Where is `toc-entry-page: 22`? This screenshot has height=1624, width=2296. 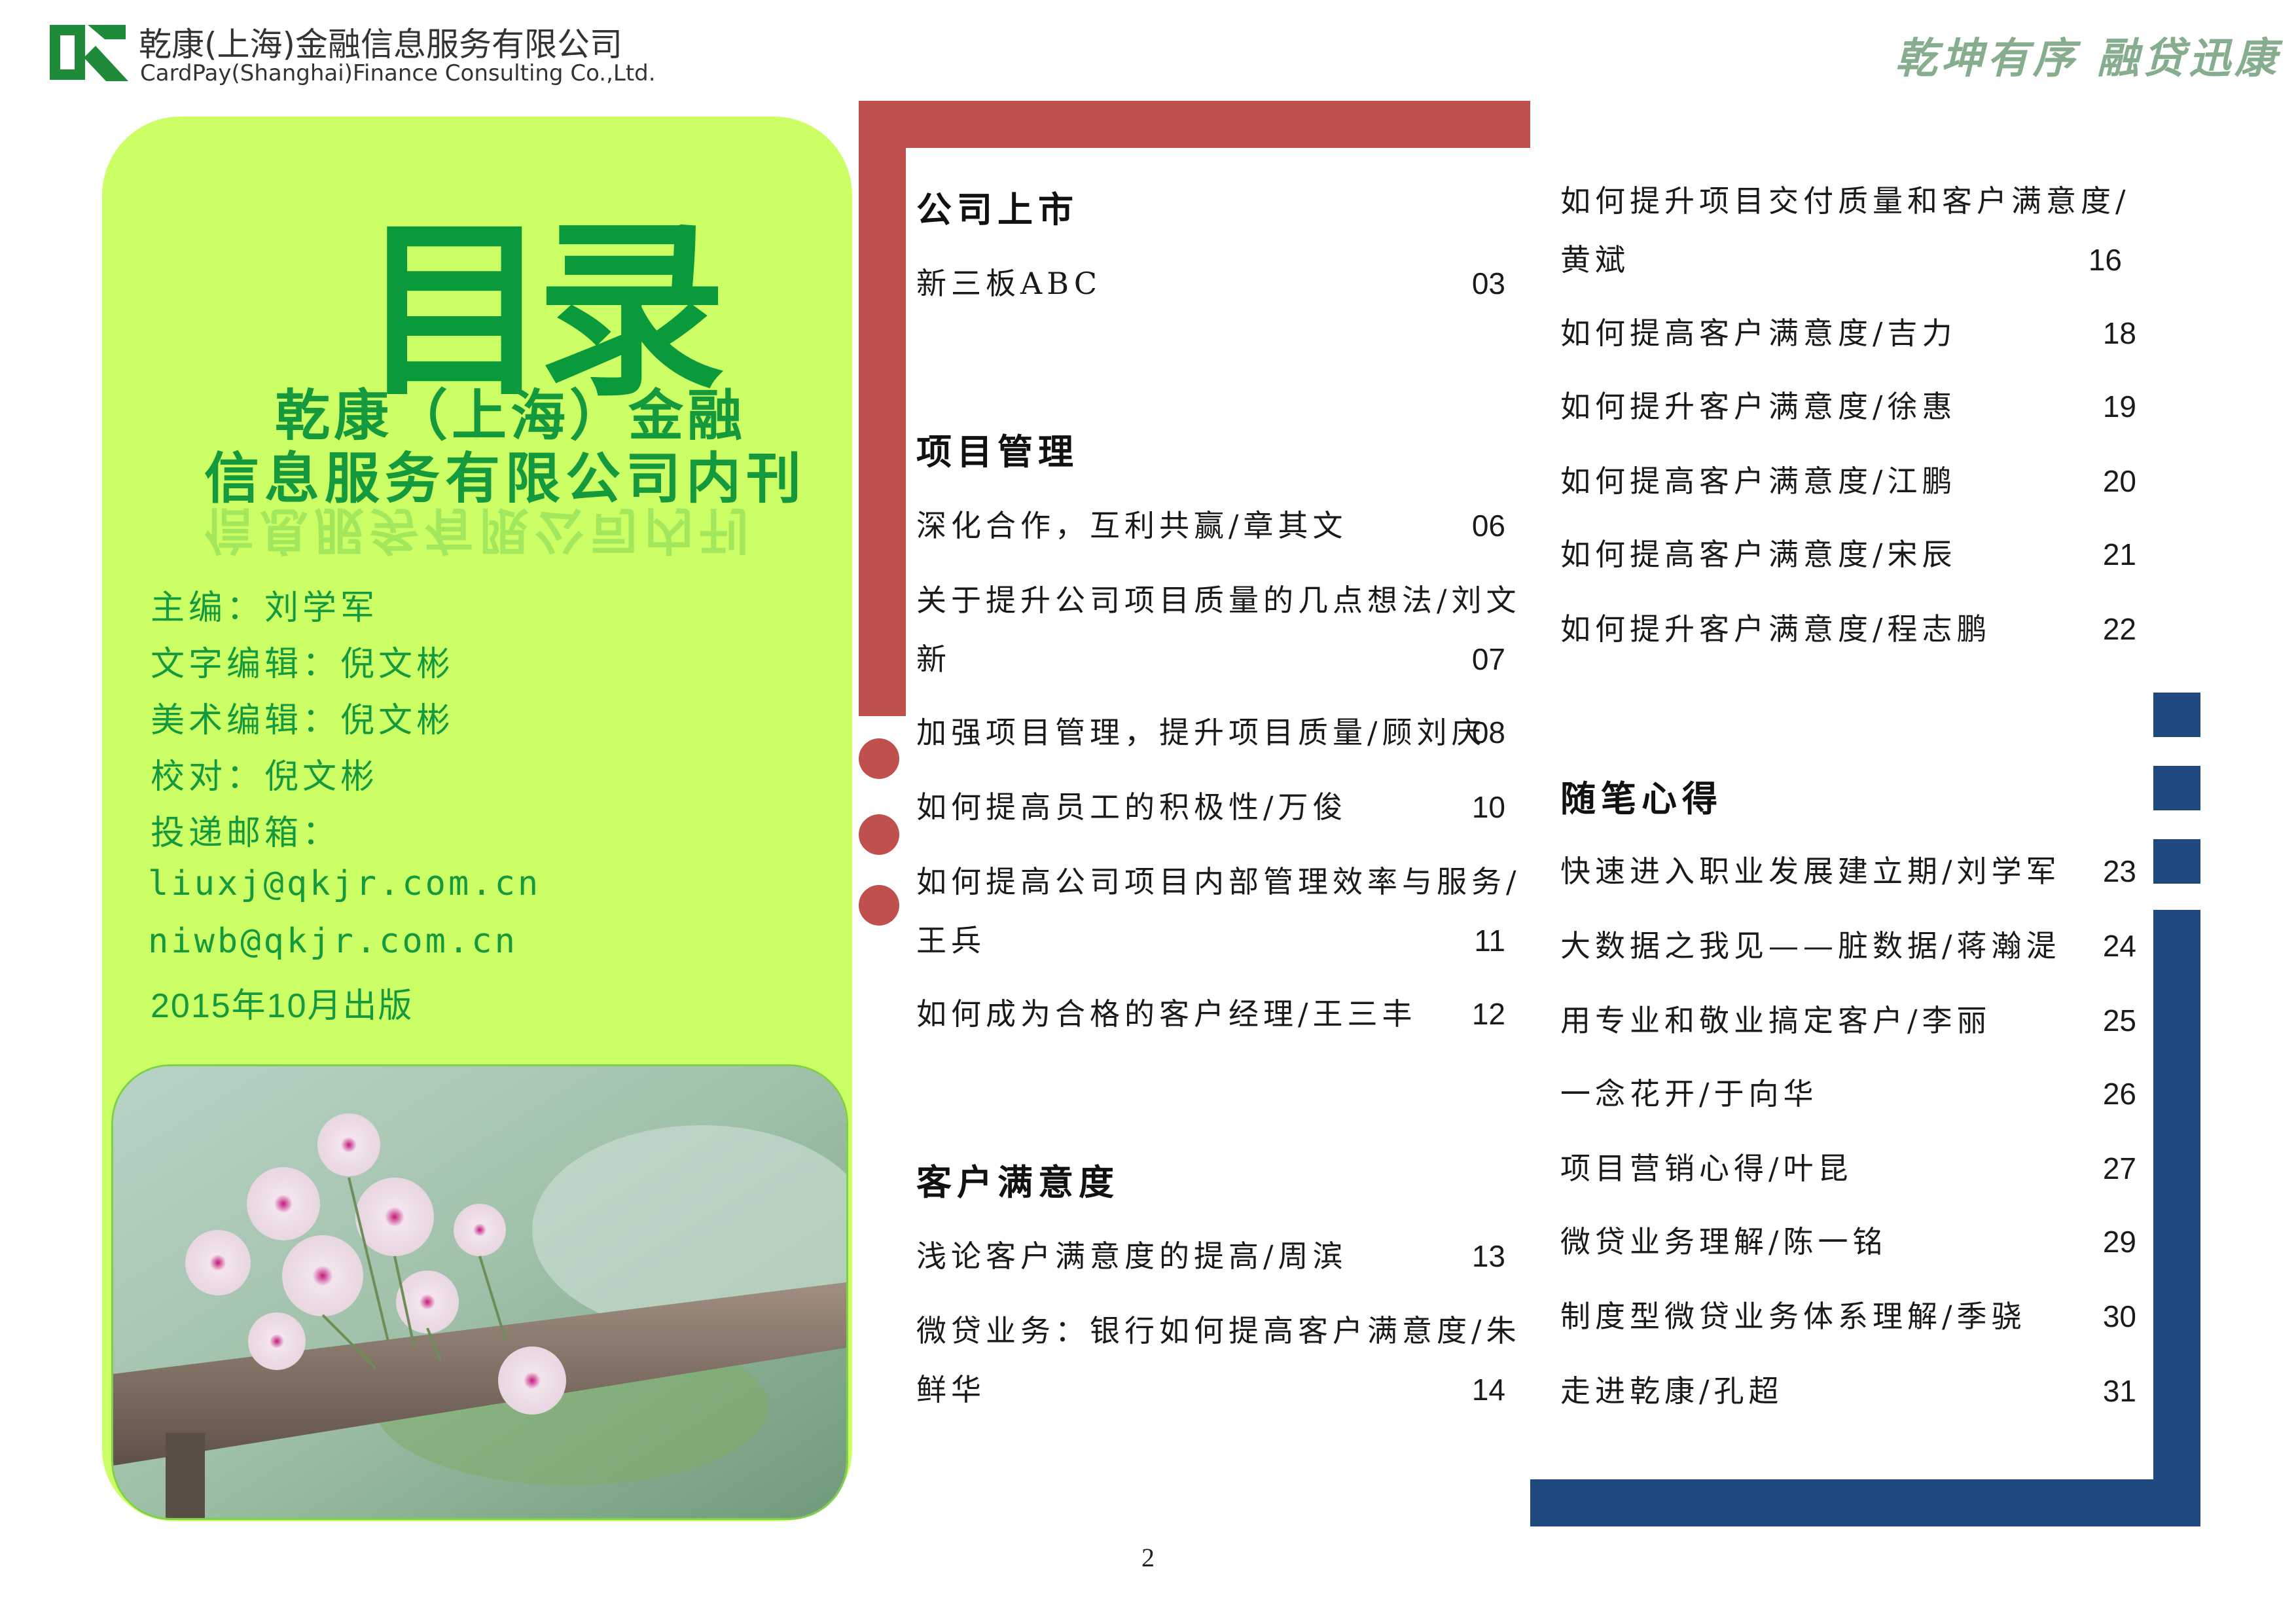 toc-entry-page: 22 is located at coordinates (2119, 629).